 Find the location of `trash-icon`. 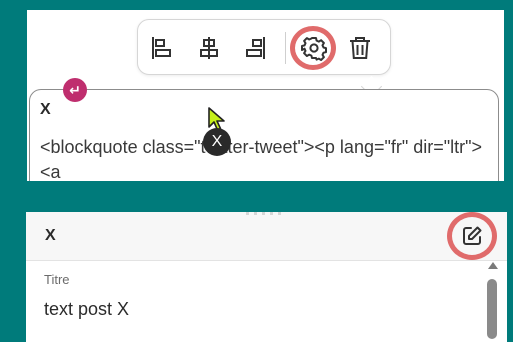

trash-icon is located at coordinates (360, 48).